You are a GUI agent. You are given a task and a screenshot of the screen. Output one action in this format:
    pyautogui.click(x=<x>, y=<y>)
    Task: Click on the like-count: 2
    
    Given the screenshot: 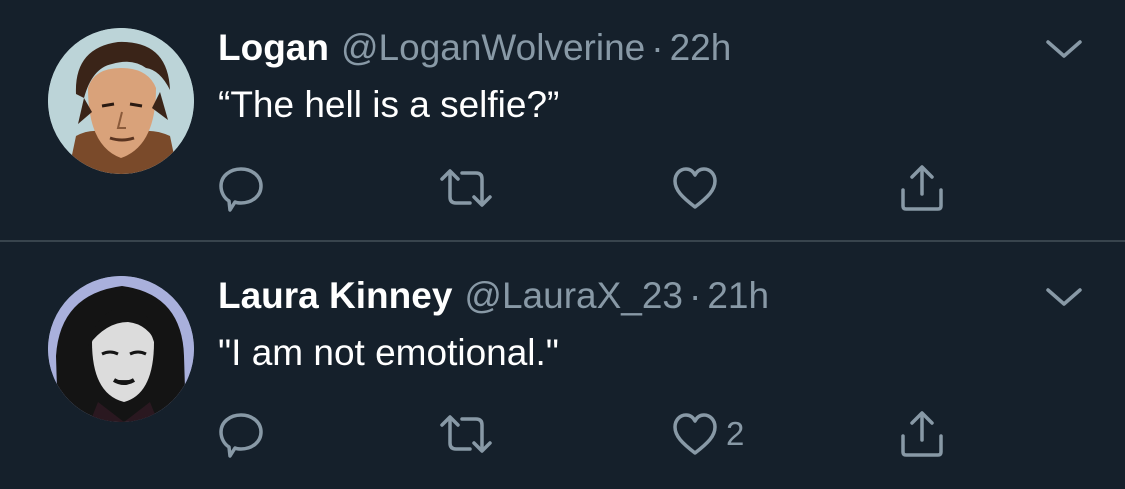 What is the action you would take?
    pyautogui.click(x=735, y=433)
    